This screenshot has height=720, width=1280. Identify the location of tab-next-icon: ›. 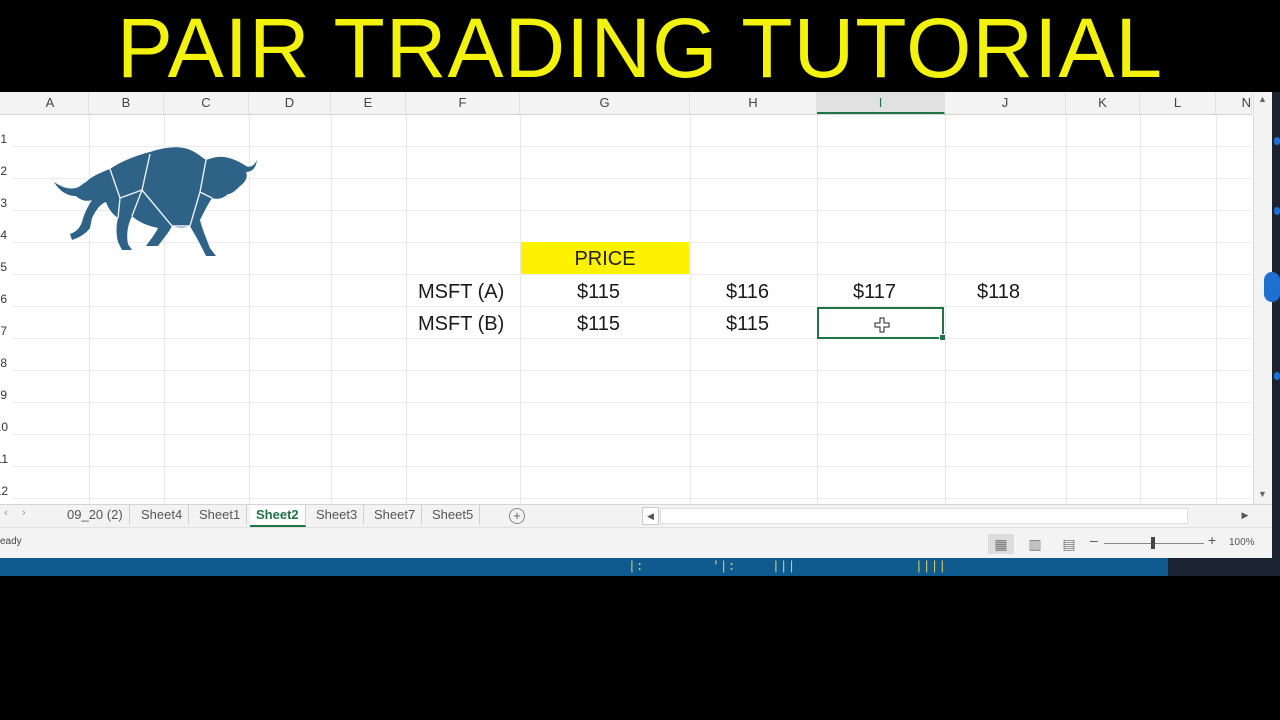
(24, 513).